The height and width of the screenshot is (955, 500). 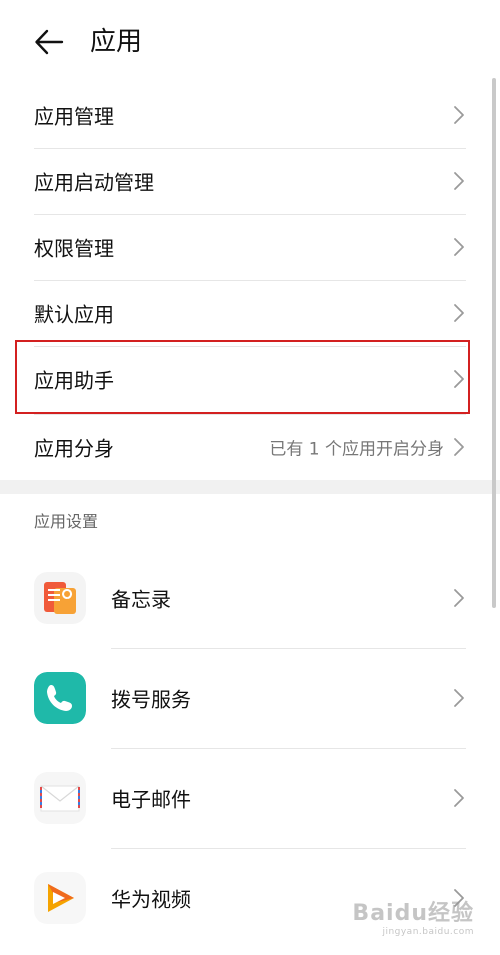 What do you see at coordinates (356, 449) in the screenshot?
I see `app-twin-status: 已有 1 个应用开启分身` at bounding box center [356, 449].